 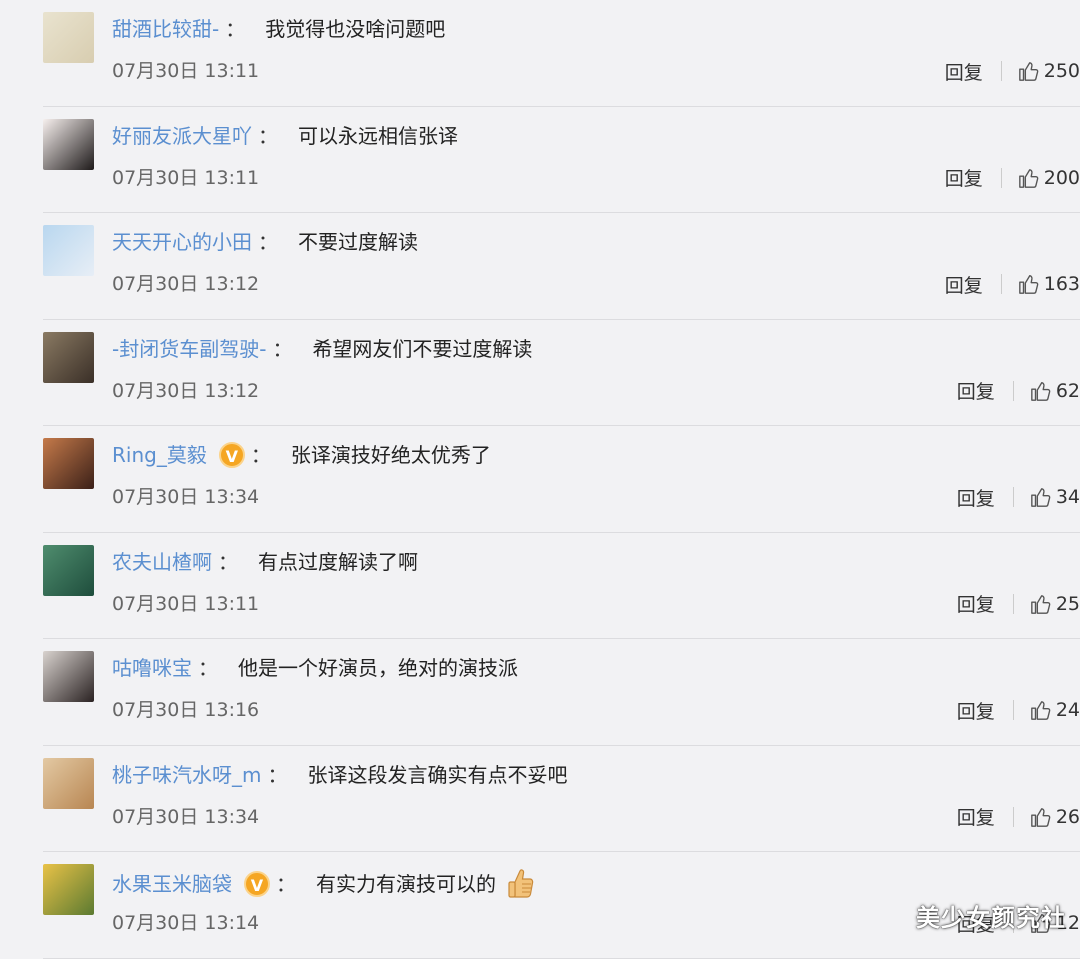 I want to click on like-count: 25, so click(x=1067, y=603).